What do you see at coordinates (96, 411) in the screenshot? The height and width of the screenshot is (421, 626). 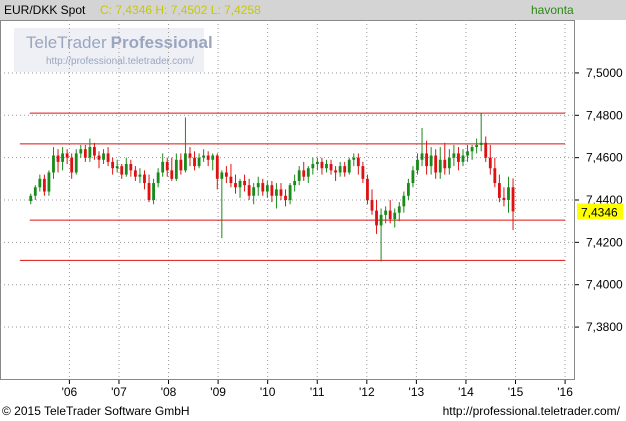 I see `copyright: © 2015 TeleTrader Software GmbH` at bounding box center [96, 411].